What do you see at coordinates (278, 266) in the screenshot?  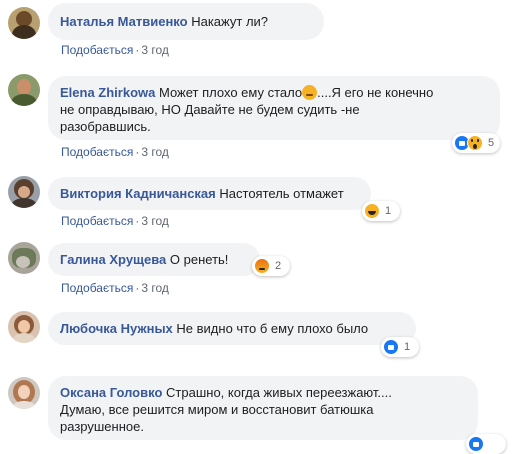 I see `reaction-count: 2` at bounding box center [278, 266].